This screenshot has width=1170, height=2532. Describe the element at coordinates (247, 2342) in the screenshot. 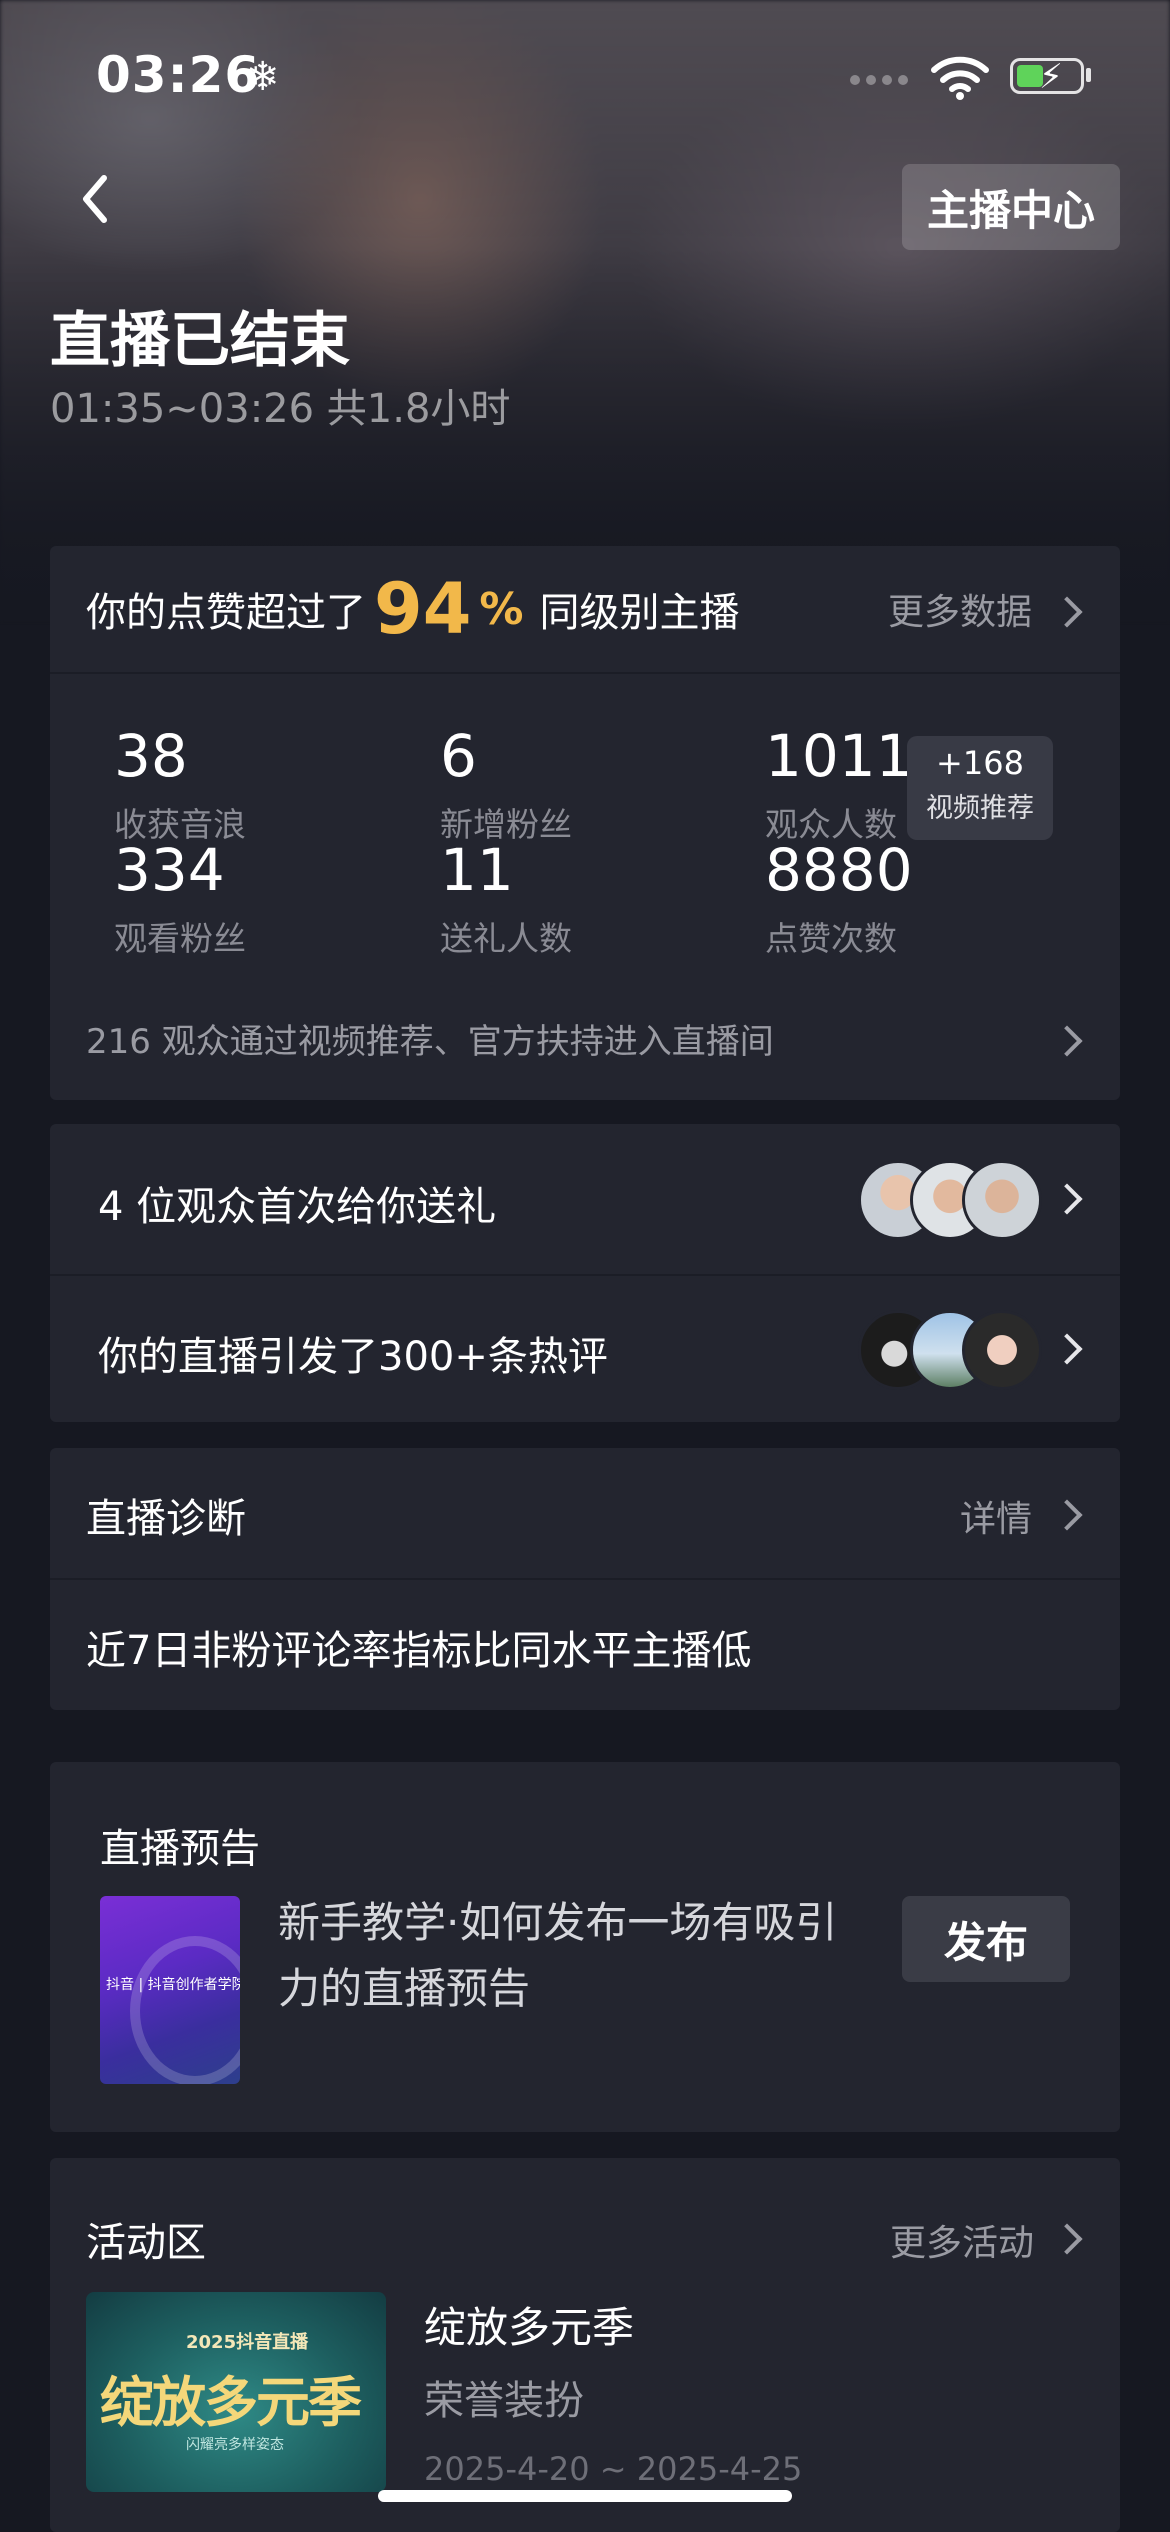

I see `thumb-top-text: 2025抖音直播` at that location.